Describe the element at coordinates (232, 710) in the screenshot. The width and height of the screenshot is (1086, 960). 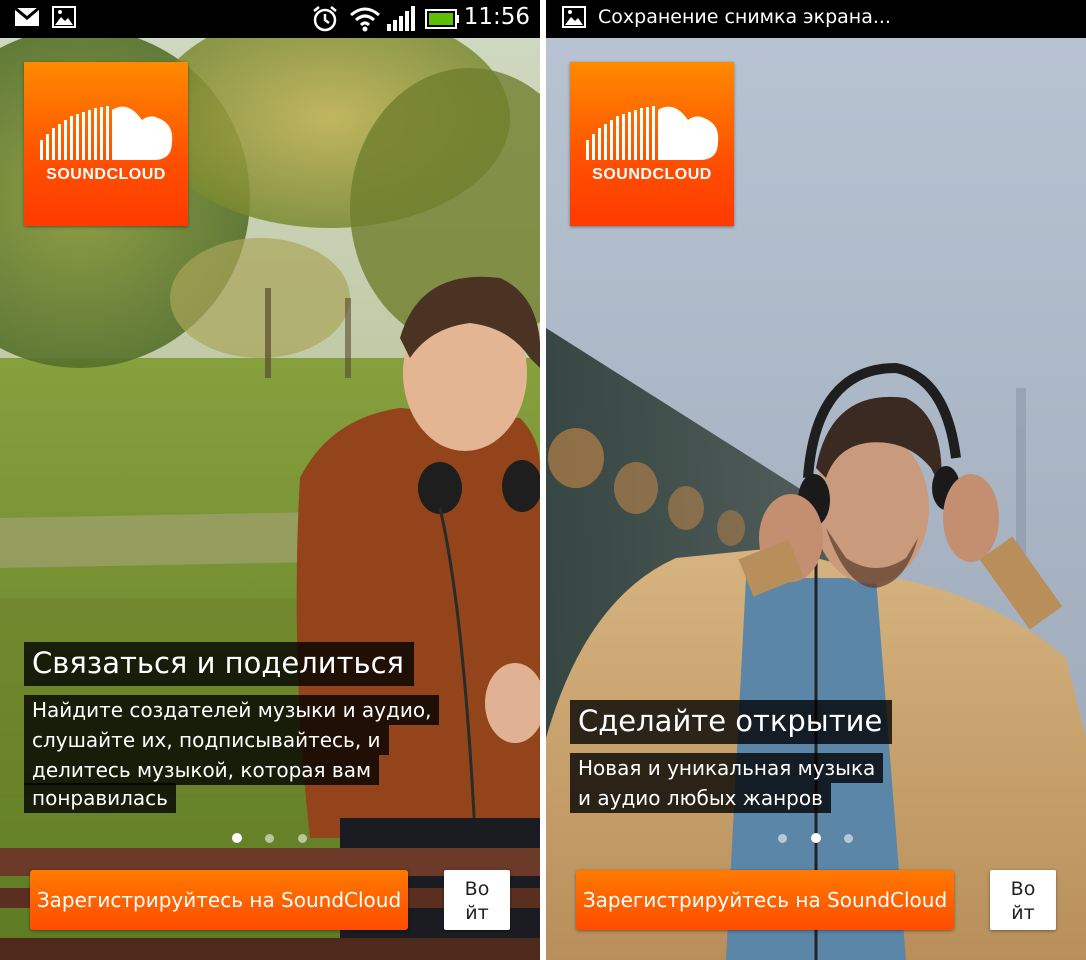
I see `slide-description-line: Найдите создателей музыки и аудио,` at that location.